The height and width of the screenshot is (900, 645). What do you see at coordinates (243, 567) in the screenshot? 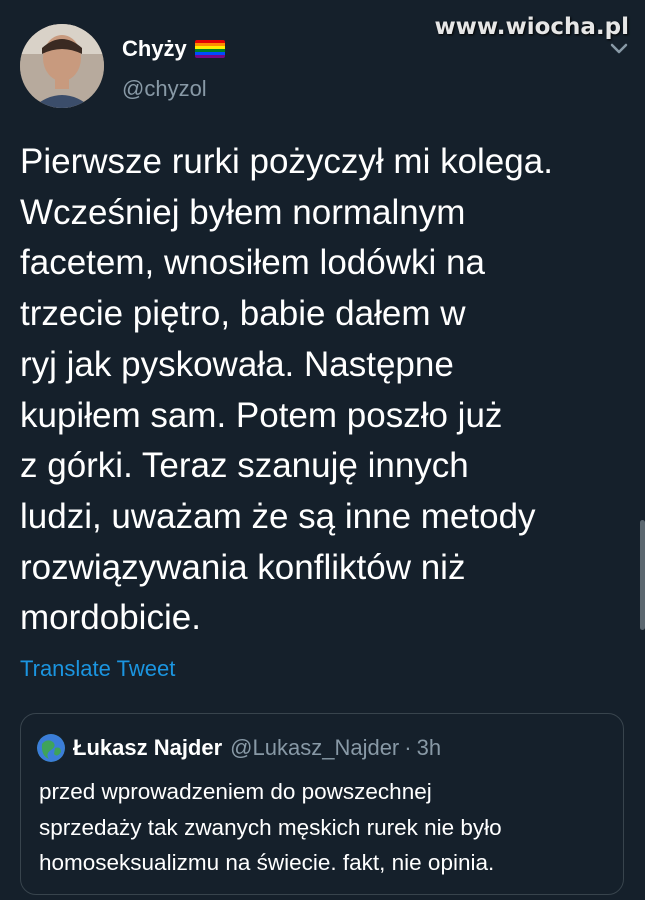
I see `tweet-line: rozwiązywania konfliktów niż` at bounding box center [243, 567].